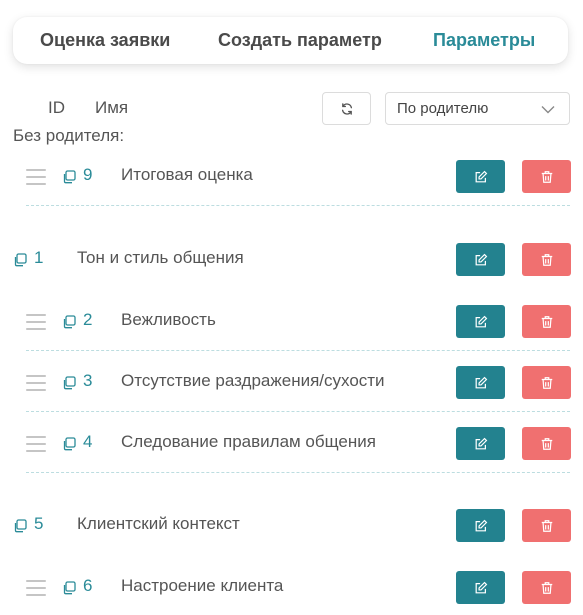 The width and height of the screenshot is (583, 615). Describe the element at coordinates (548, 110) in the screenshot. I see `chevron-down-icon` at that location.